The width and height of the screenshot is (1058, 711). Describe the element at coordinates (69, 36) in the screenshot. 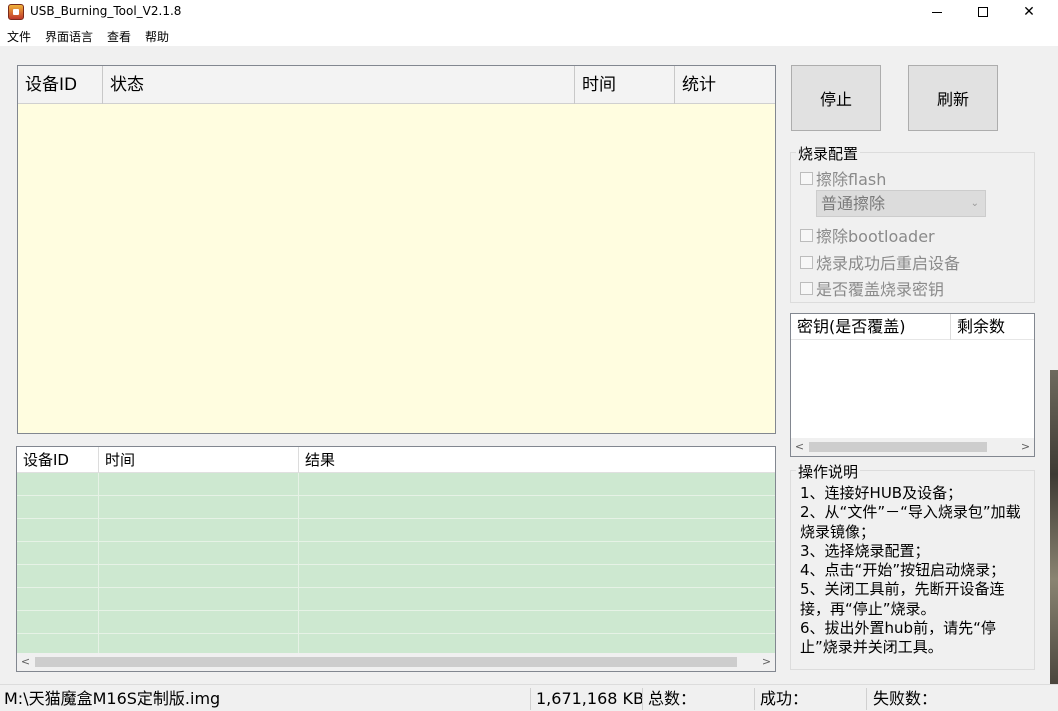

I see `menu-language: 界面语言` at that location.